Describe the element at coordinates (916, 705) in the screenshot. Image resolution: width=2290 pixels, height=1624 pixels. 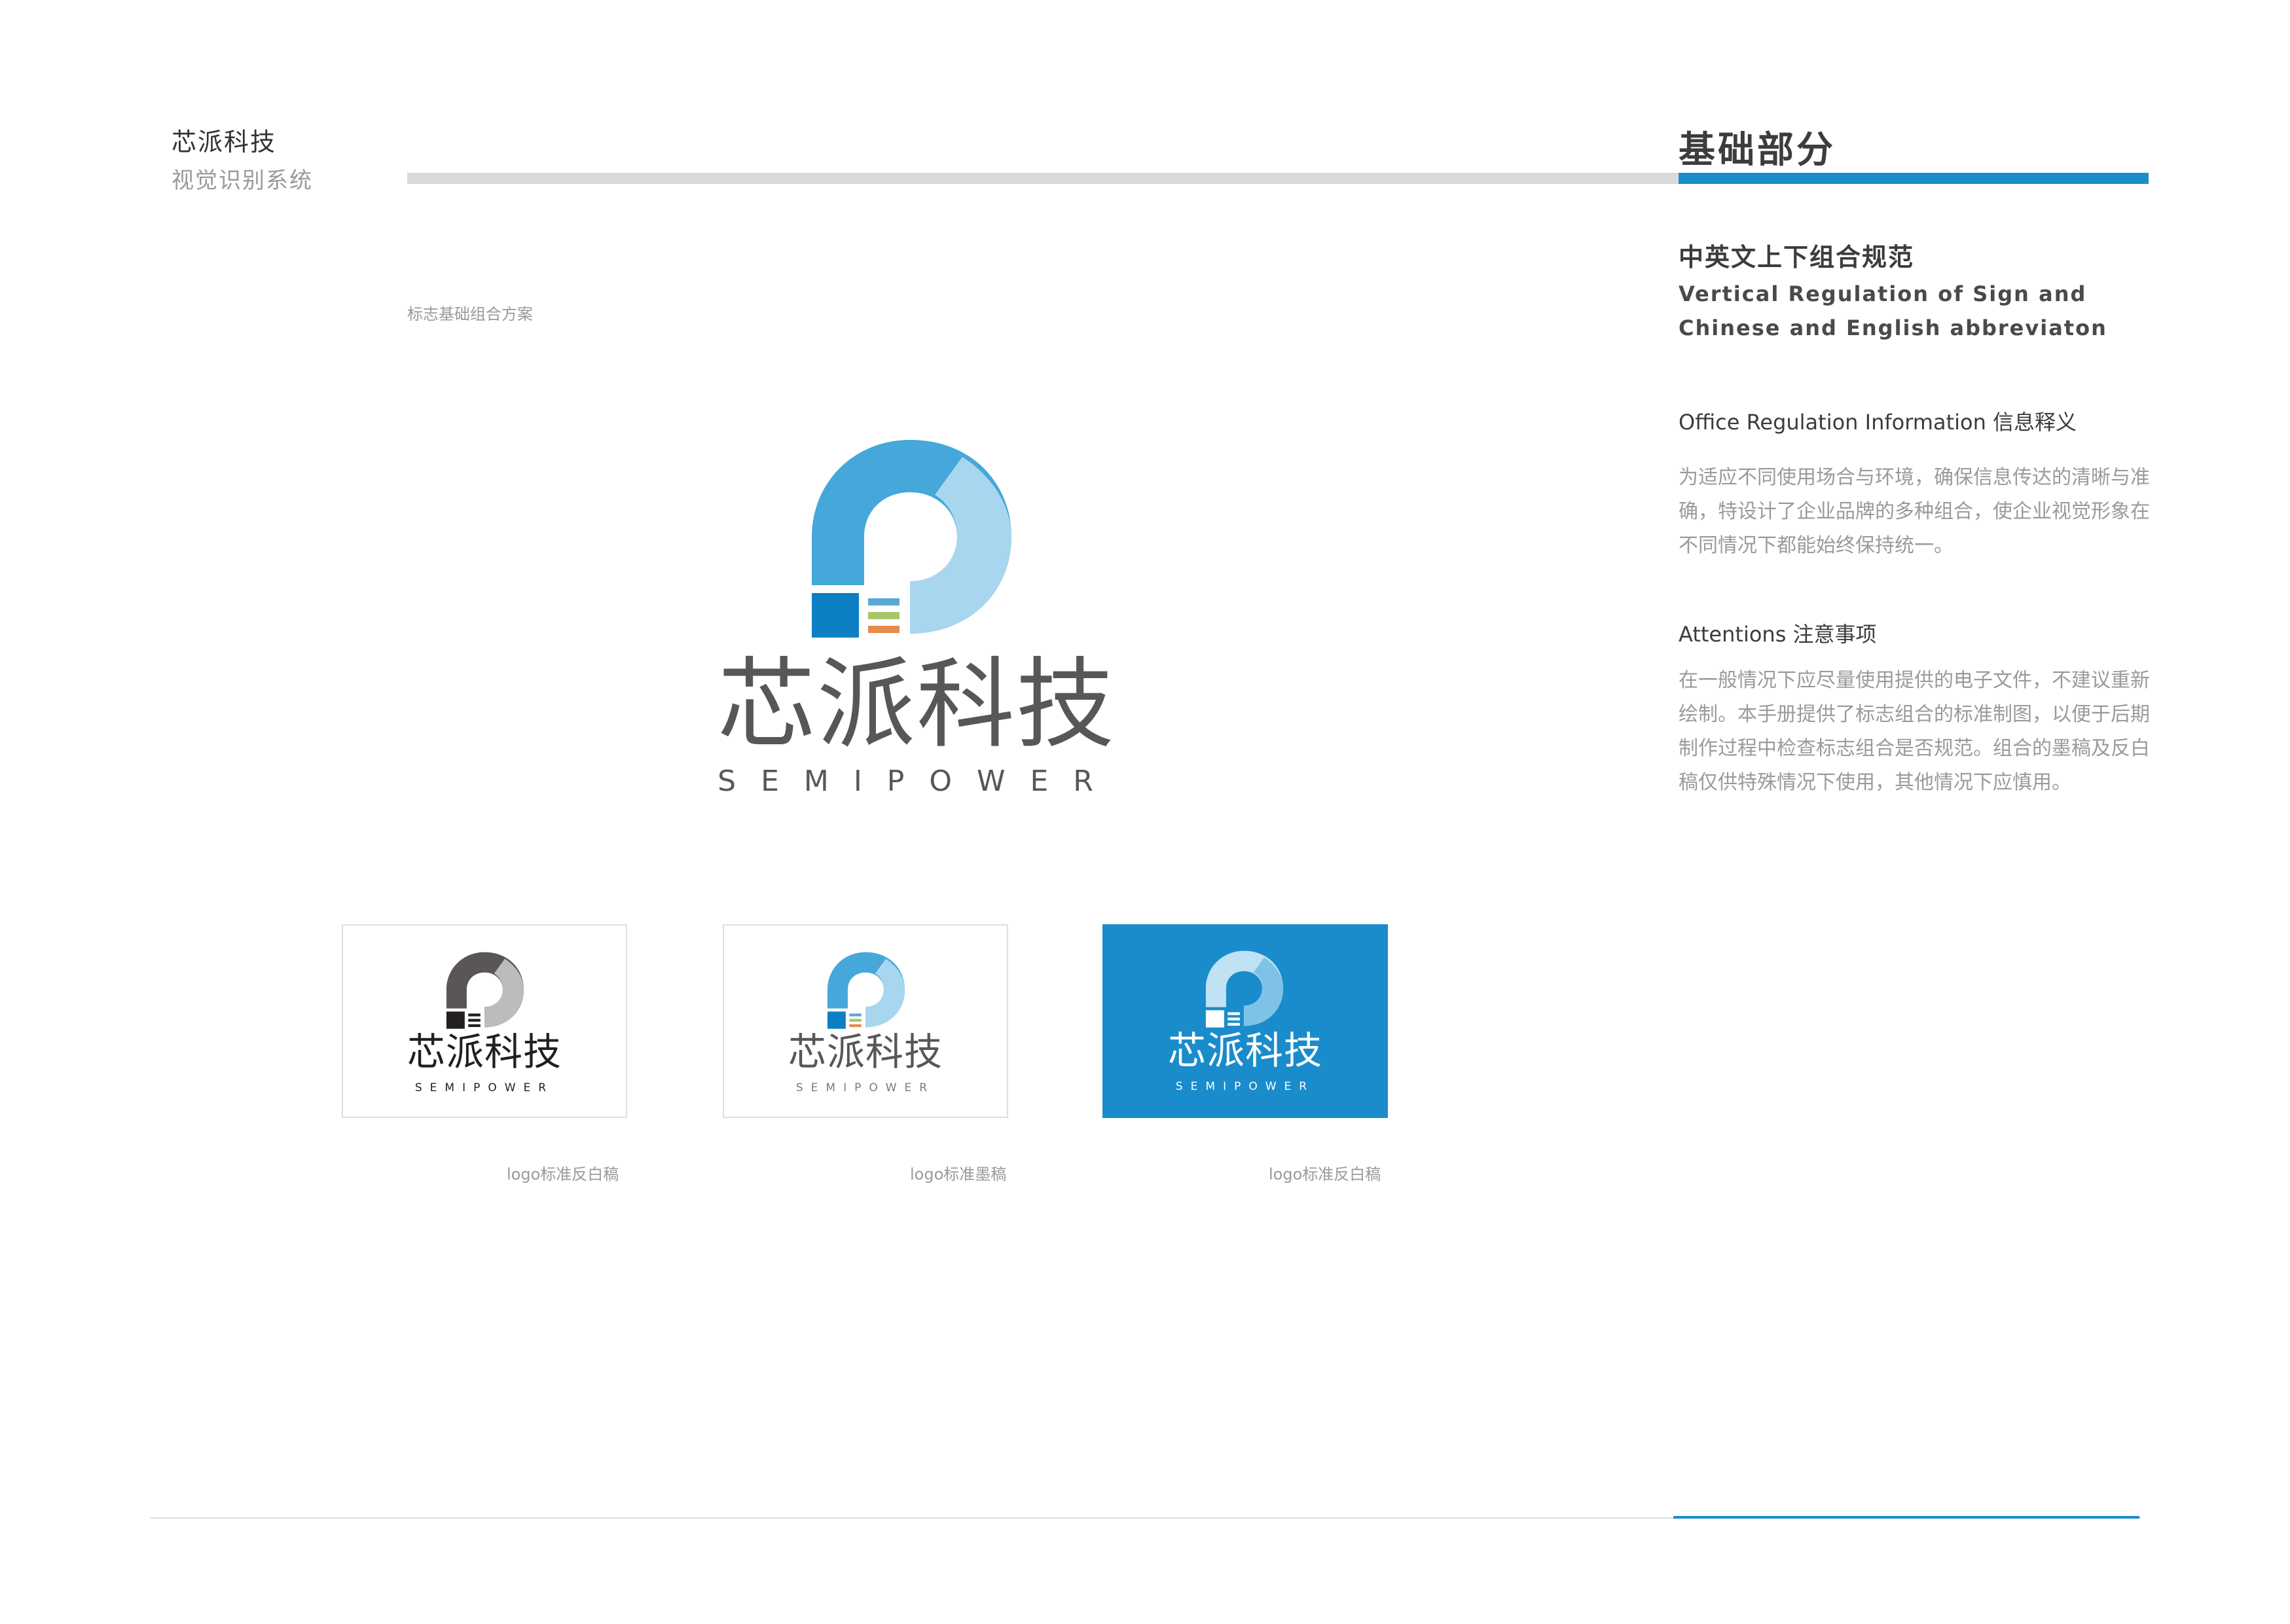
I see `logo-name-cn: 芯派科技` at that location.